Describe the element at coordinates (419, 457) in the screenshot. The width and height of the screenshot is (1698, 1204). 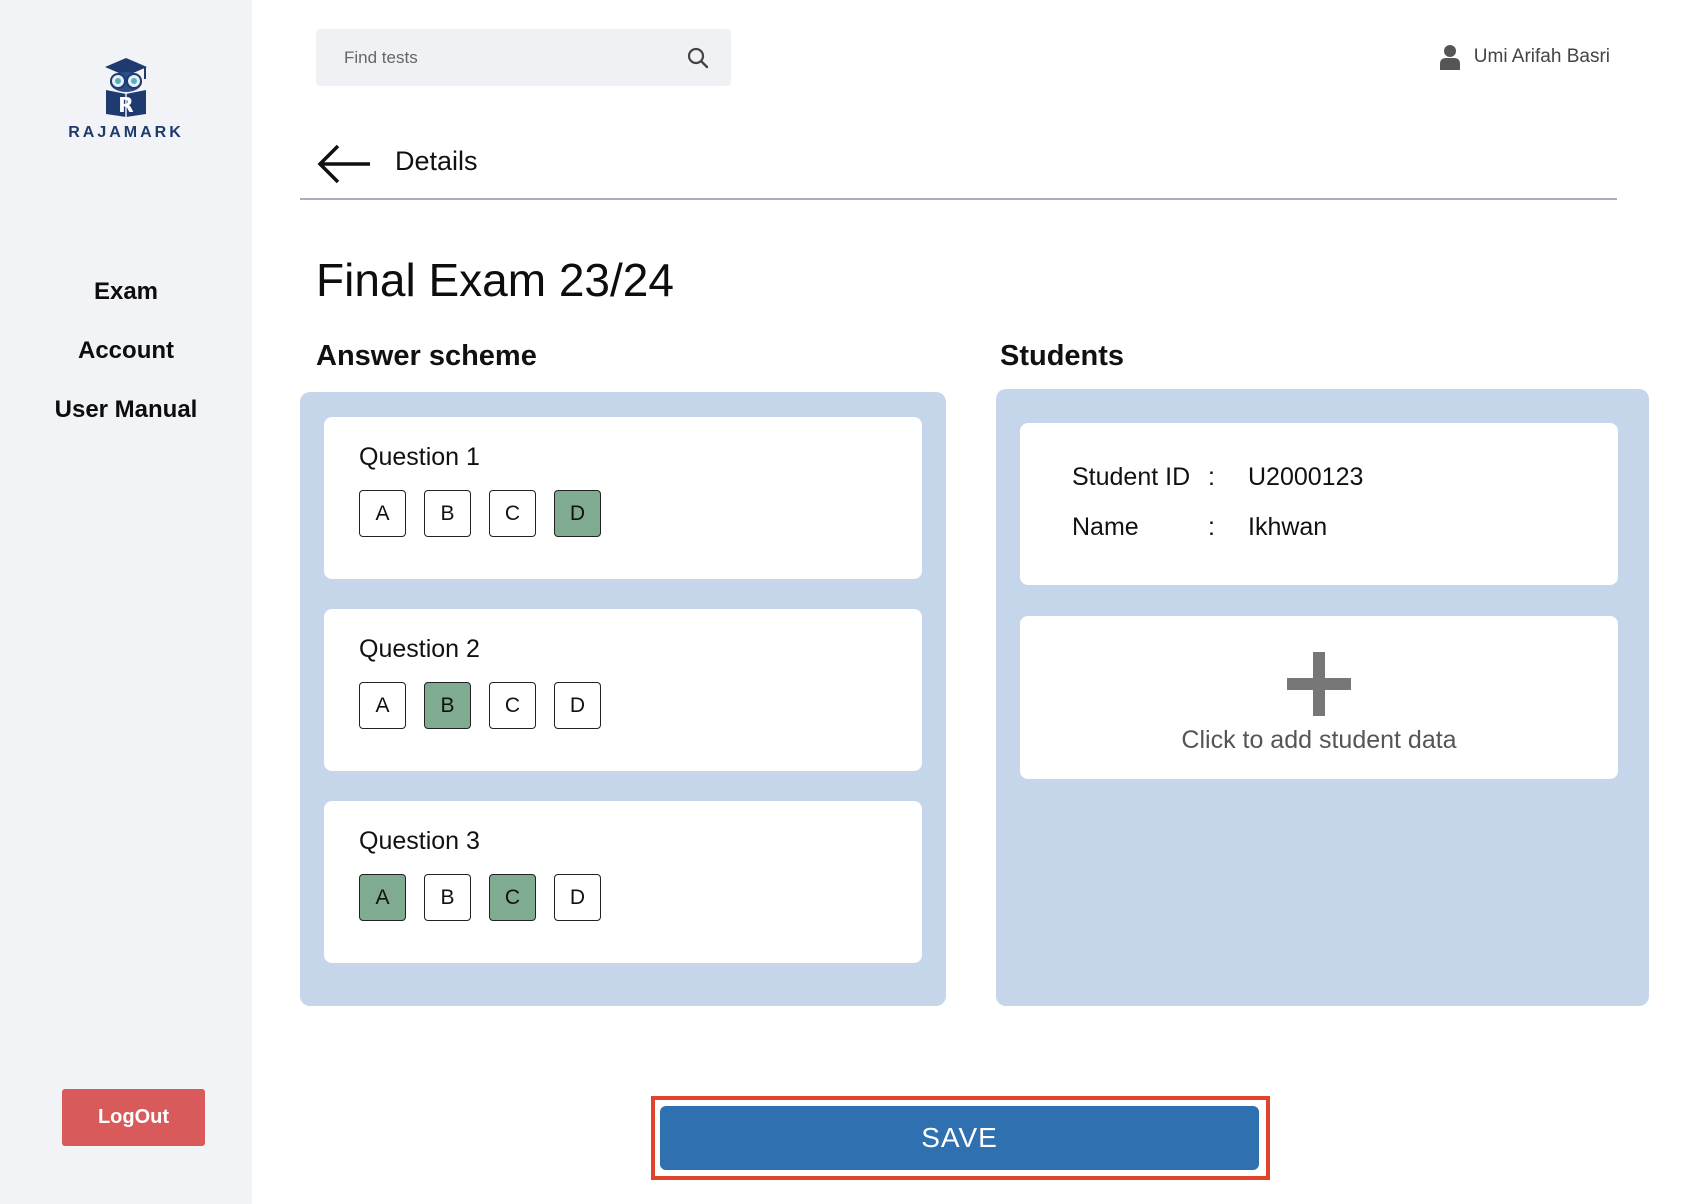
I see `question-label: Question 1` at that location.